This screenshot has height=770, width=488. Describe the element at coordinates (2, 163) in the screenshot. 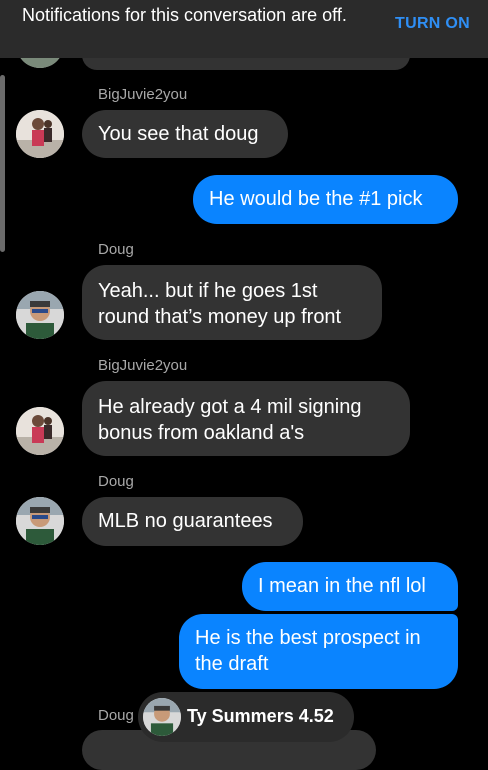

I see `scrollbar` at that location.